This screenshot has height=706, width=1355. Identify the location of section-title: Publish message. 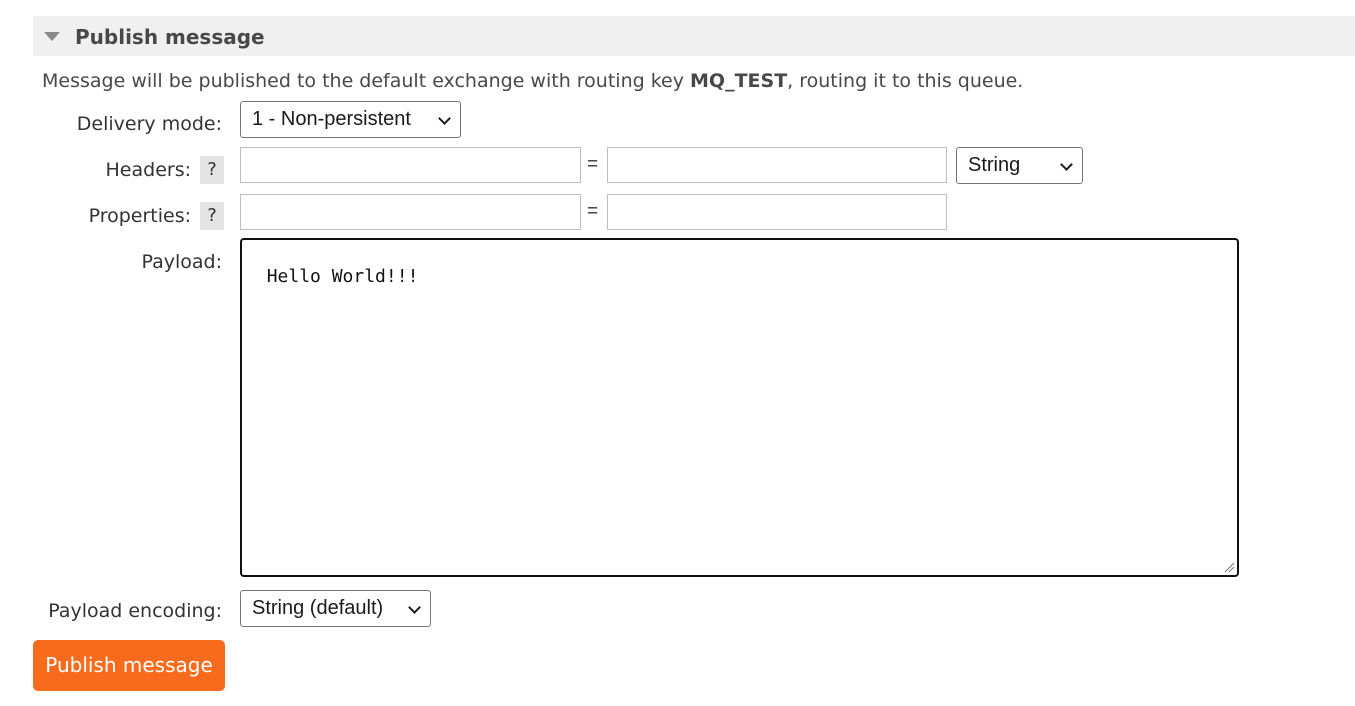
(170, 37).